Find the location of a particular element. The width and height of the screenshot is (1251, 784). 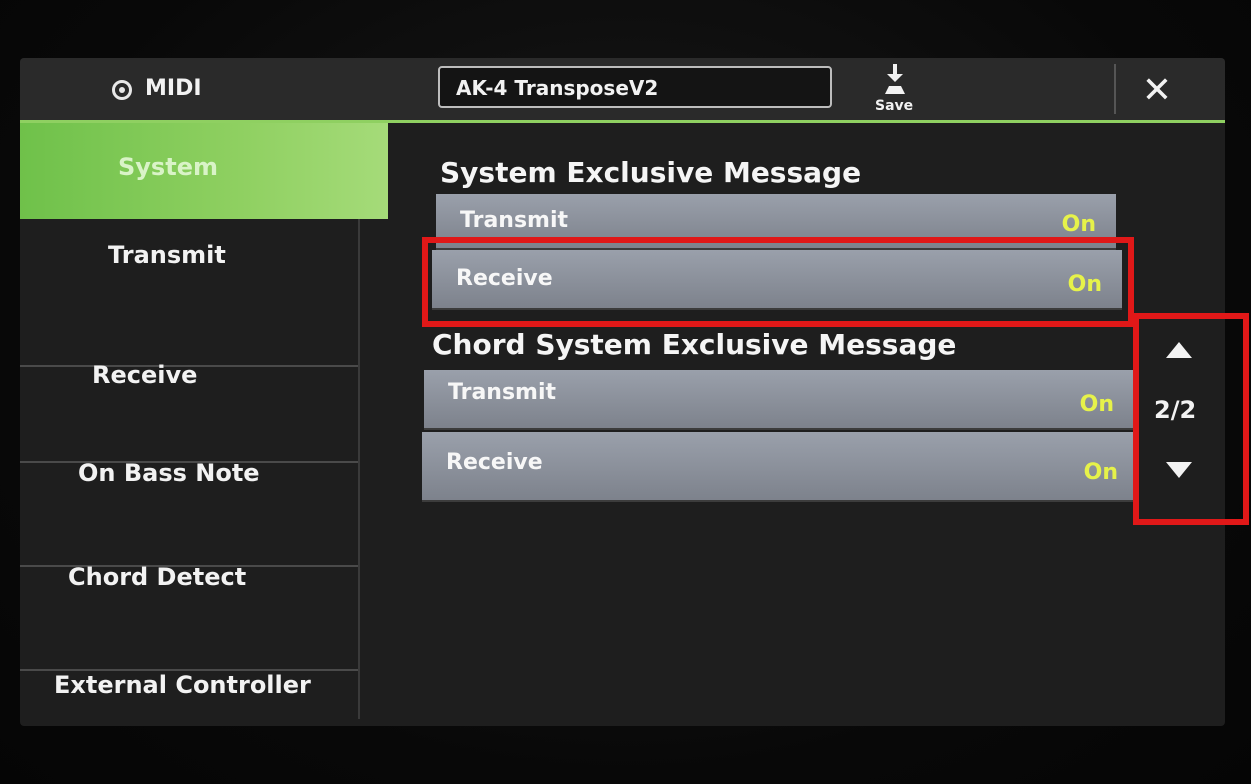

row-label: Receive is located at coordinates (494, 462).